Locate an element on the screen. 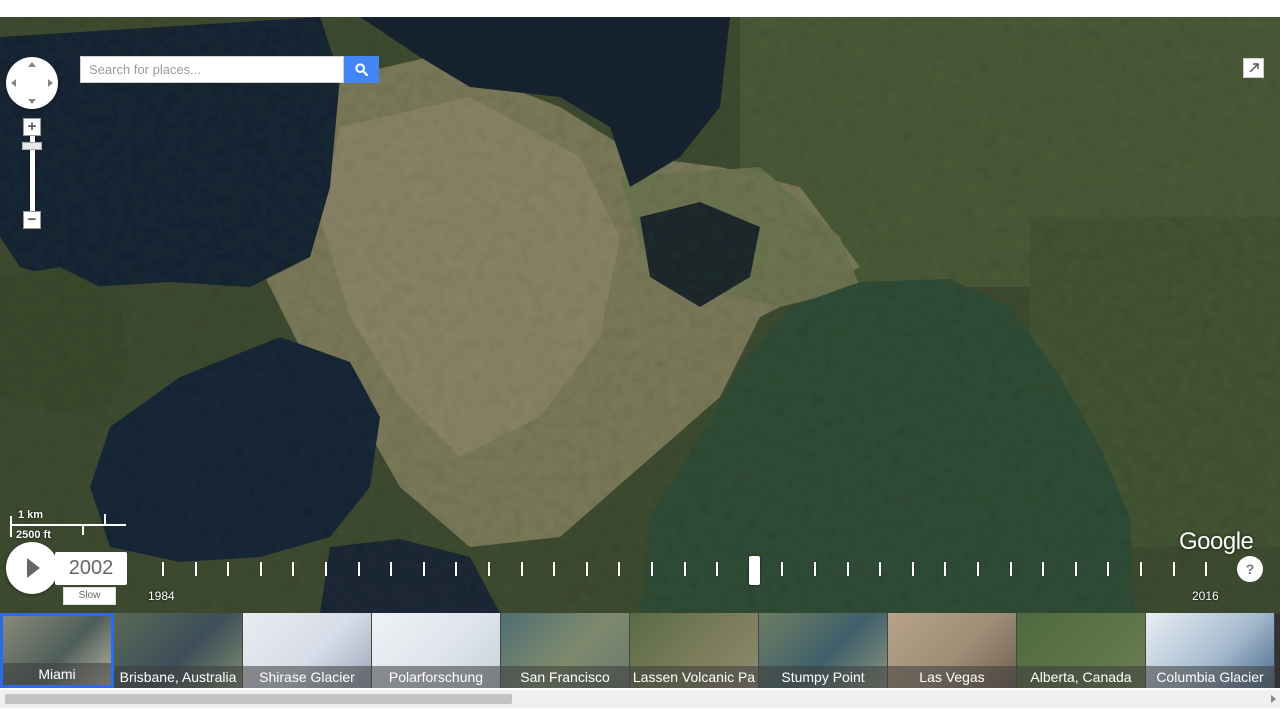 The width and height of the screenshot is (1280, 720). search-icon is located at coordinates (361, 69).